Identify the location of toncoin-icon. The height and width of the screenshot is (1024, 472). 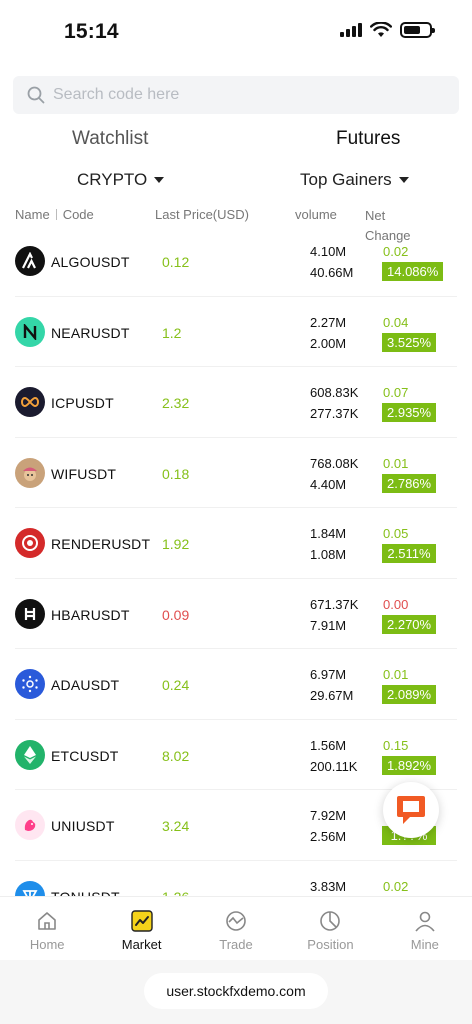
(30, 888).